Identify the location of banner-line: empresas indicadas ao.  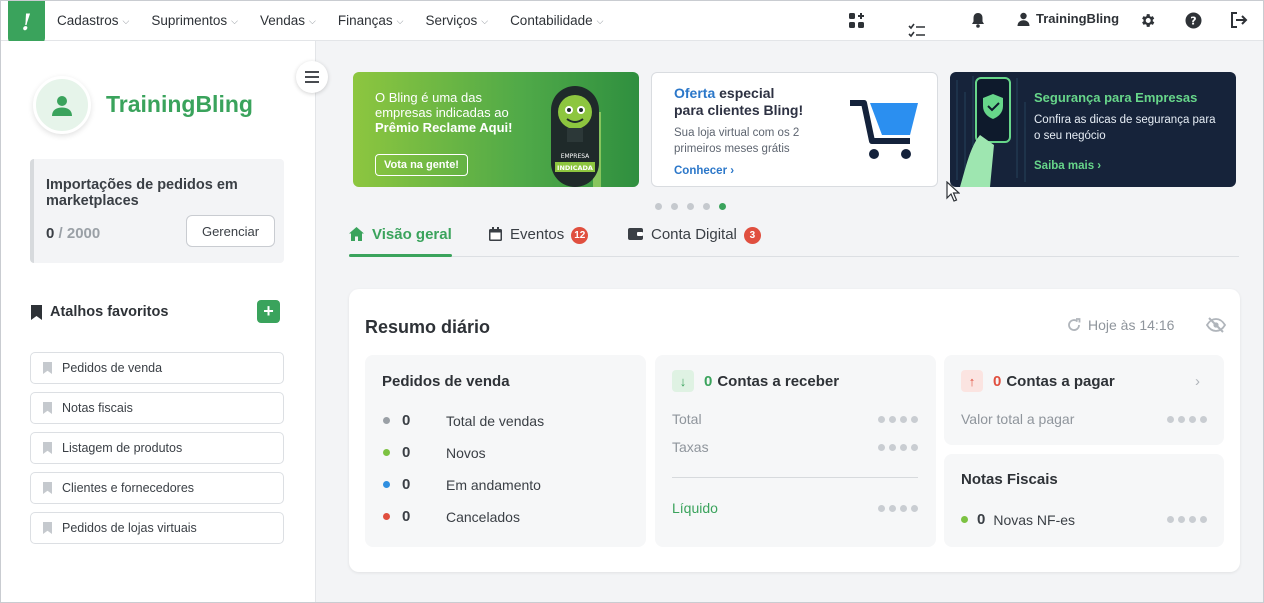
(442, 112).